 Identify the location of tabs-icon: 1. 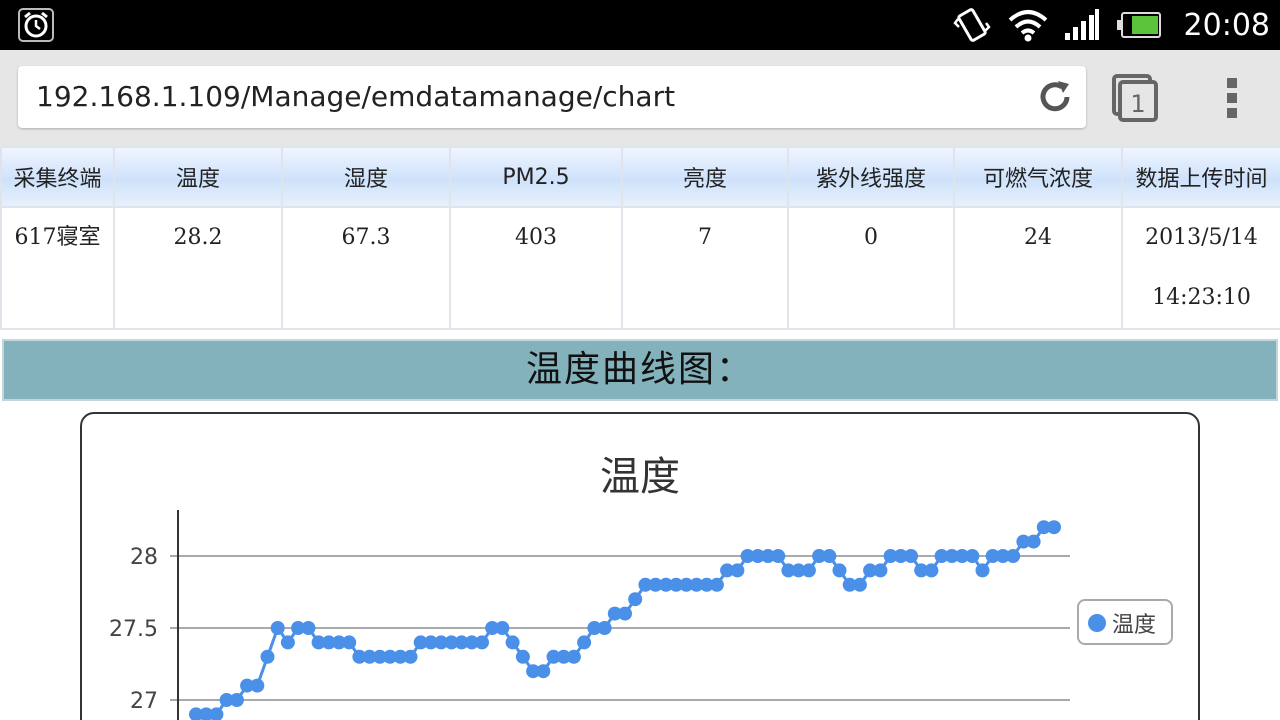
(1135, 98).